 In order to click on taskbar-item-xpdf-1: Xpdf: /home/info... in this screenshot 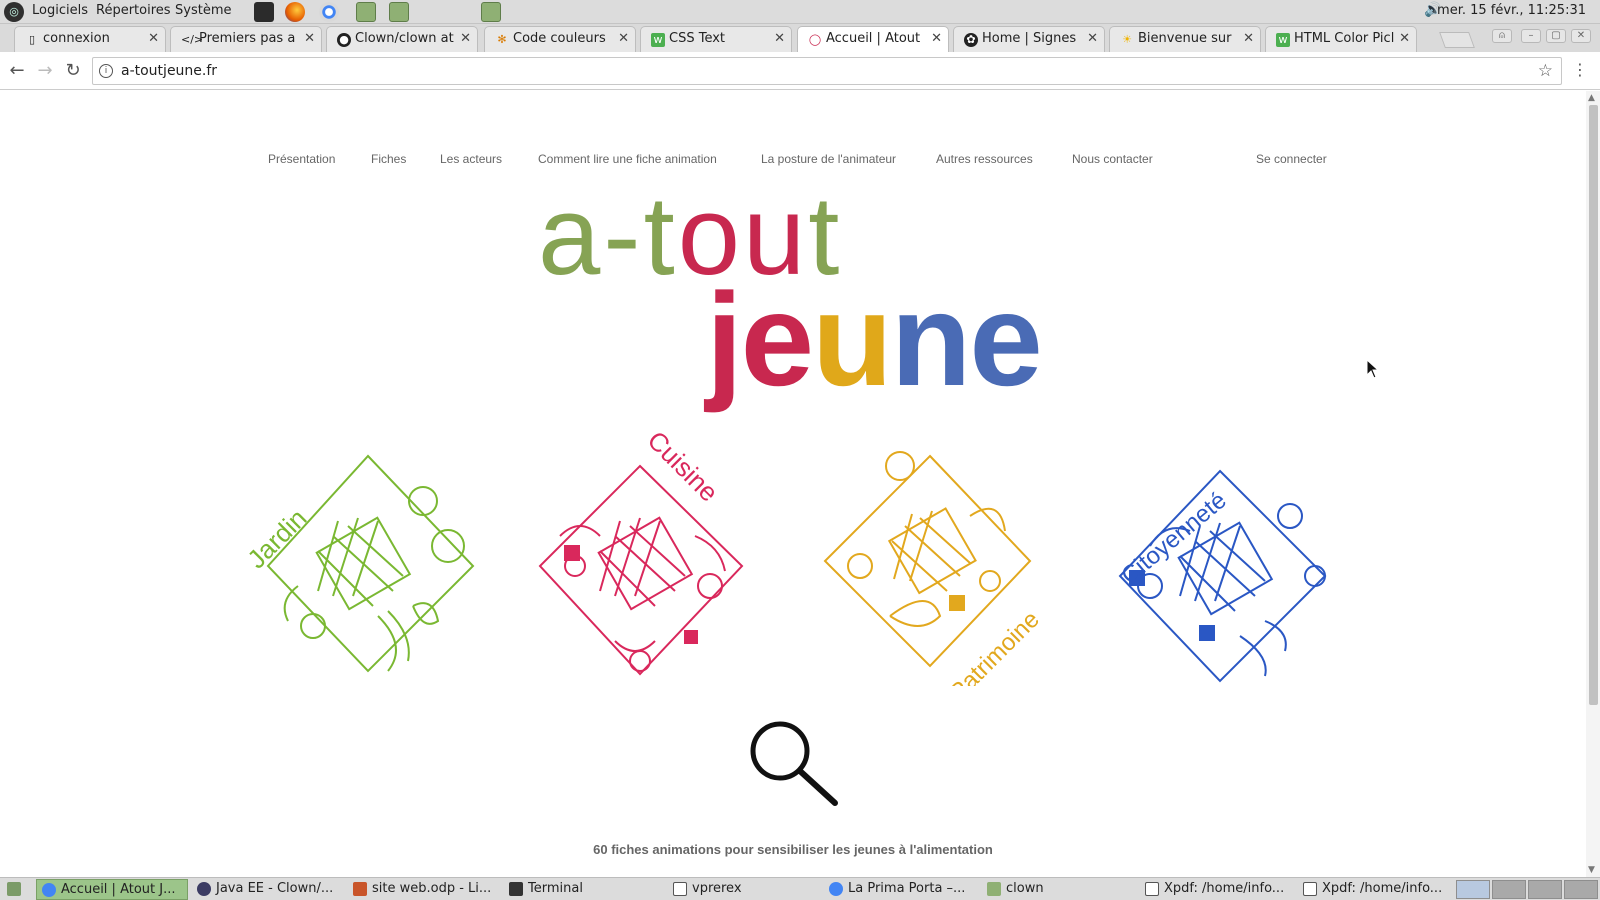, I will do `click(1214, 889)`.